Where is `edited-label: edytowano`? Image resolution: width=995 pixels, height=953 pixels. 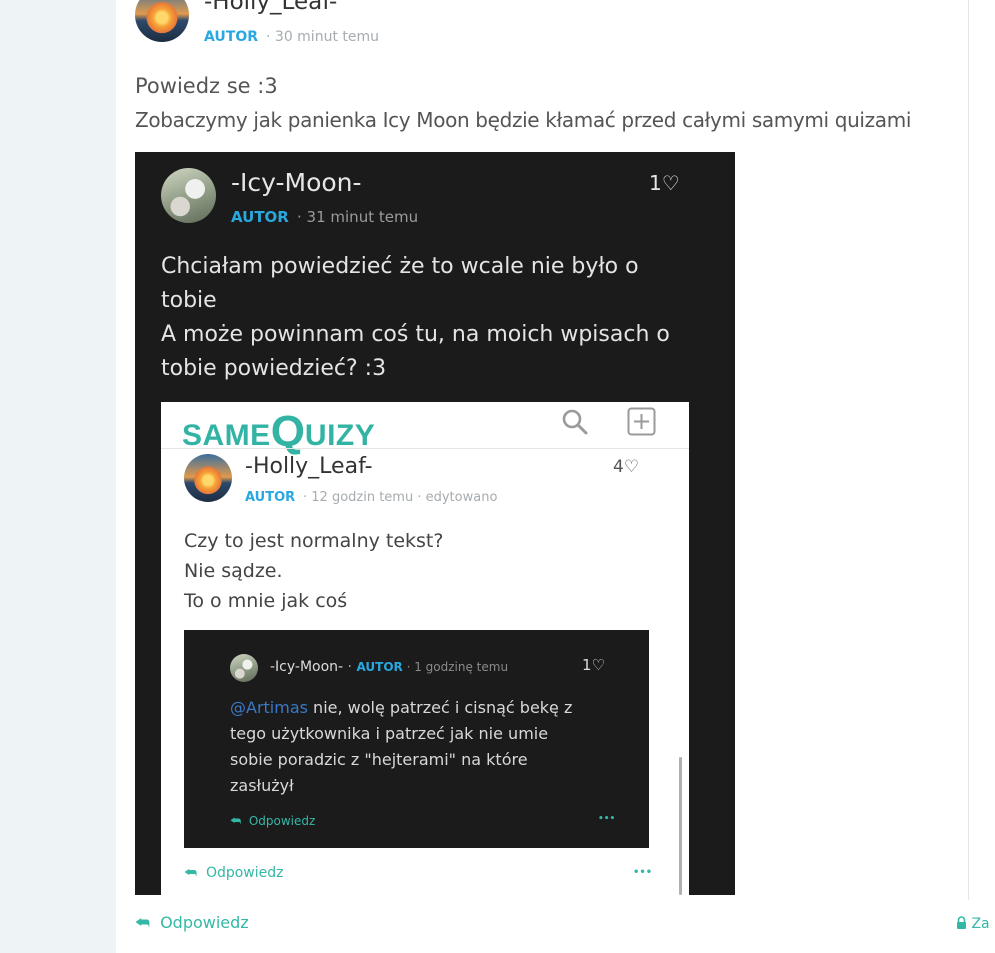 edited-label: edytowano is located at coordinates (461, 497).